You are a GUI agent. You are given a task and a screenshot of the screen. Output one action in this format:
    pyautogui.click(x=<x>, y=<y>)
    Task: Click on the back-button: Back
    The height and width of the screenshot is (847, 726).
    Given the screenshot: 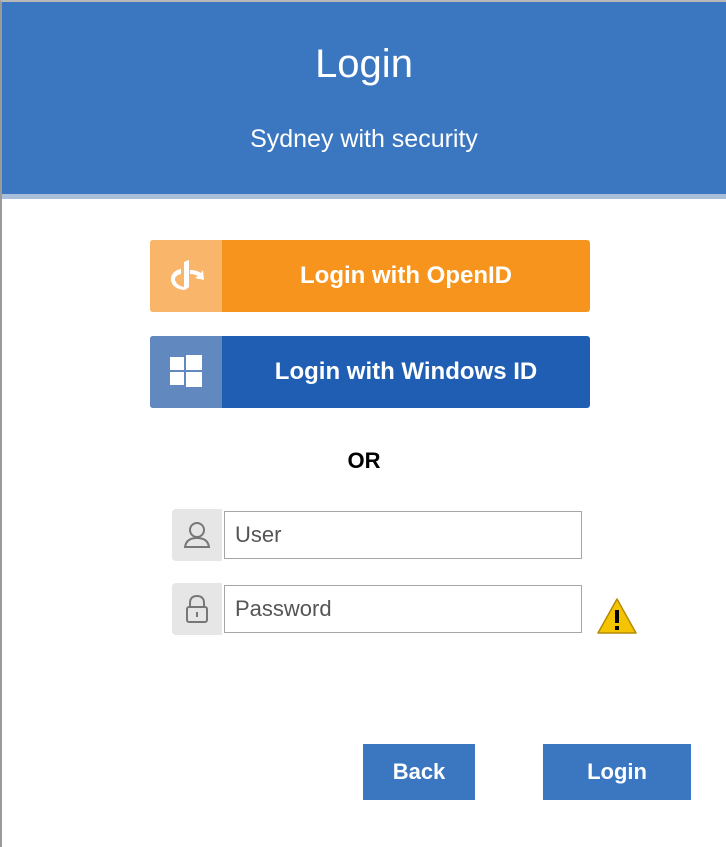 What is the action you would take?
    pyautogui.click(x=419, y=772)
    